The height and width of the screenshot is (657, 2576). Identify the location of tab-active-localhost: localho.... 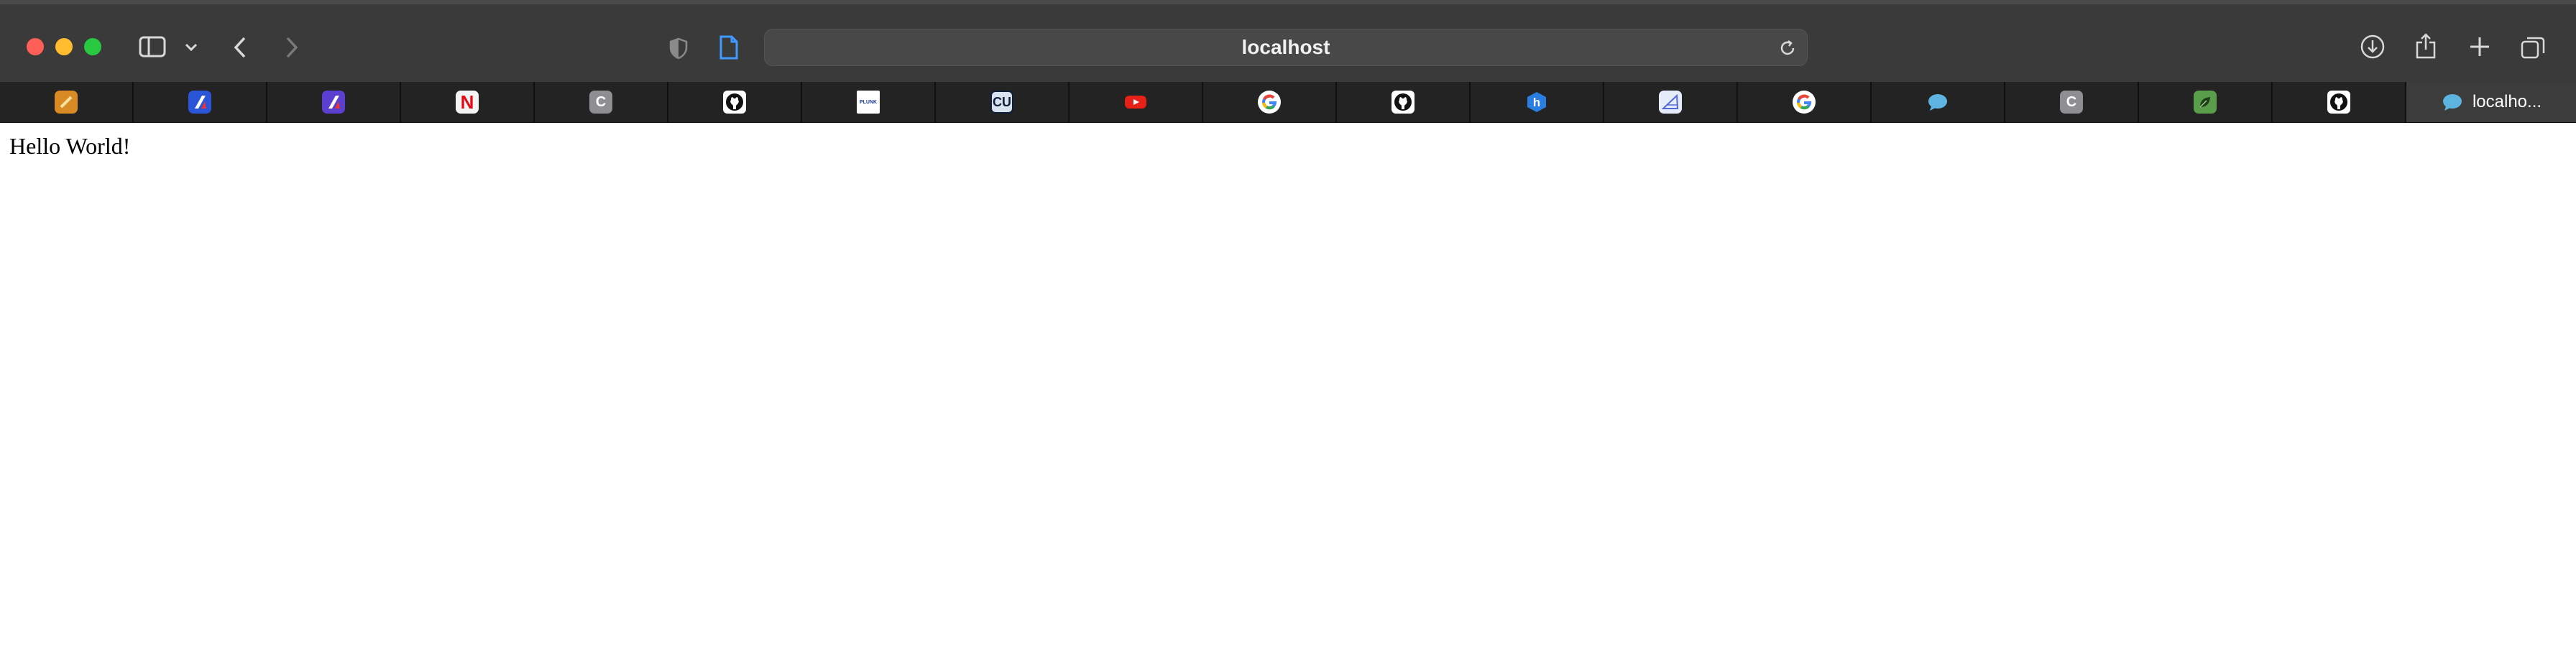
(2491, 102).